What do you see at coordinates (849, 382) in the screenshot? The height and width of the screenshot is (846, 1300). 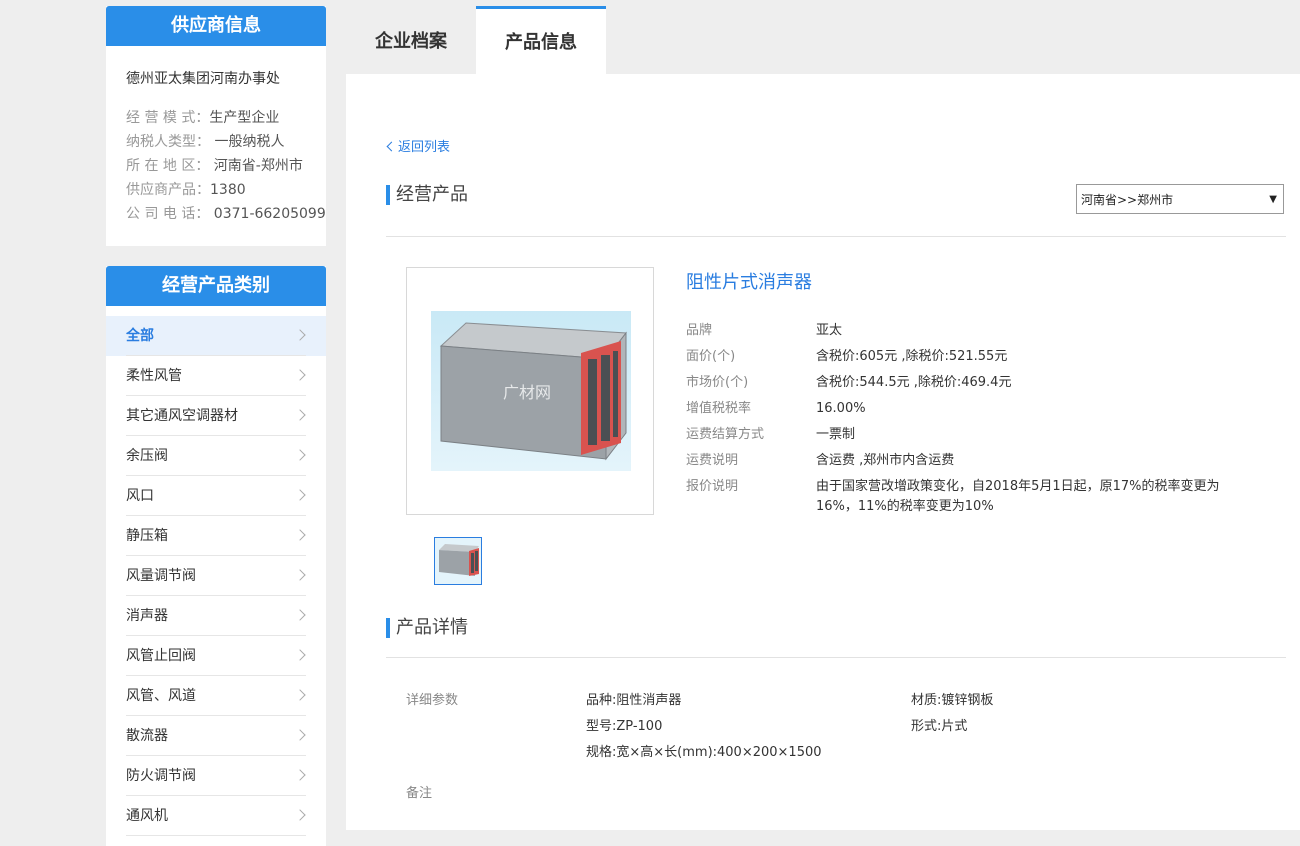 I see `attr-market-price: 市场价(个) 含税价:544.5元 ,除税价:469.4元` at bounding box center [849, 382].